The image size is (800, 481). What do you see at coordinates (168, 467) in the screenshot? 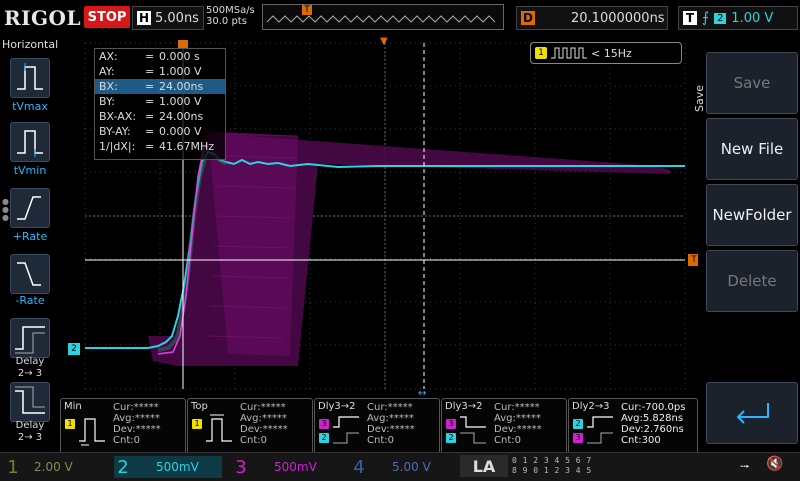
I see `channel-2-button: 2 500mV` at bounding box center [168, 467].